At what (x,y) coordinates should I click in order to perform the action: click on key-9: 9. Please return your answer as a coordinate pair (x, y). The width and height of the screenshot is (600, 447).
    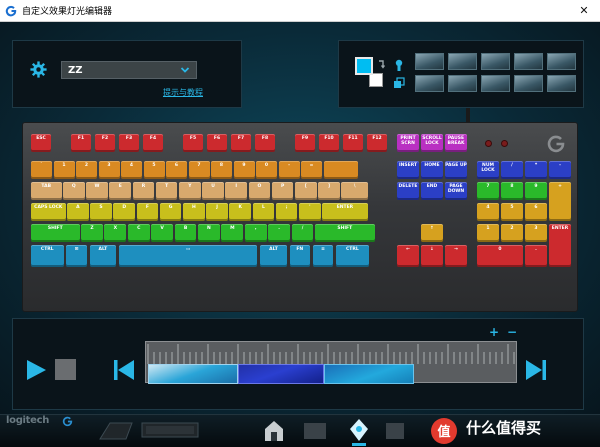
    Looking at the image, I should click on (244, 170).